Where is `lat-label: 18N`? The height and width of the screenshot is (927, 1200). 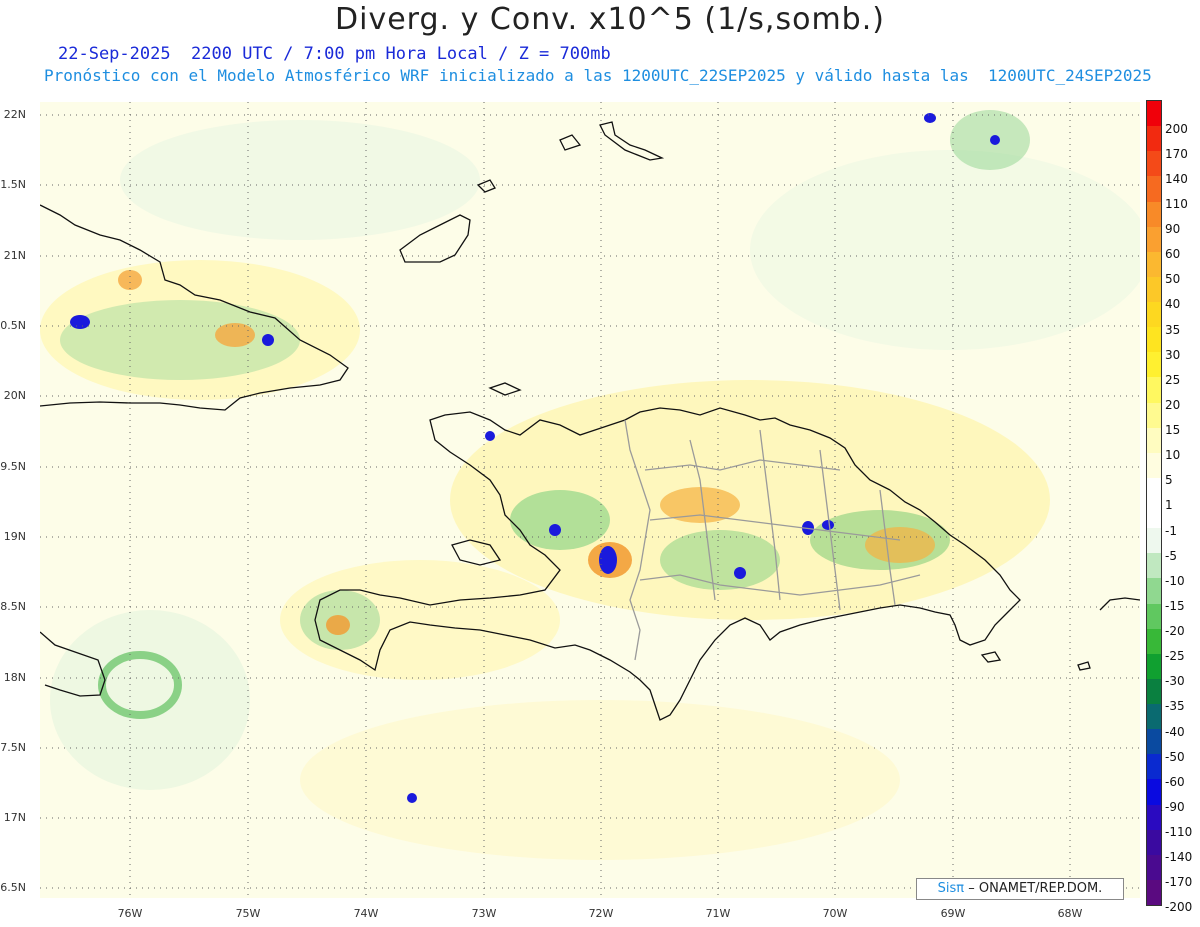 lat-label: 18N is located at coordinates (14, 677).